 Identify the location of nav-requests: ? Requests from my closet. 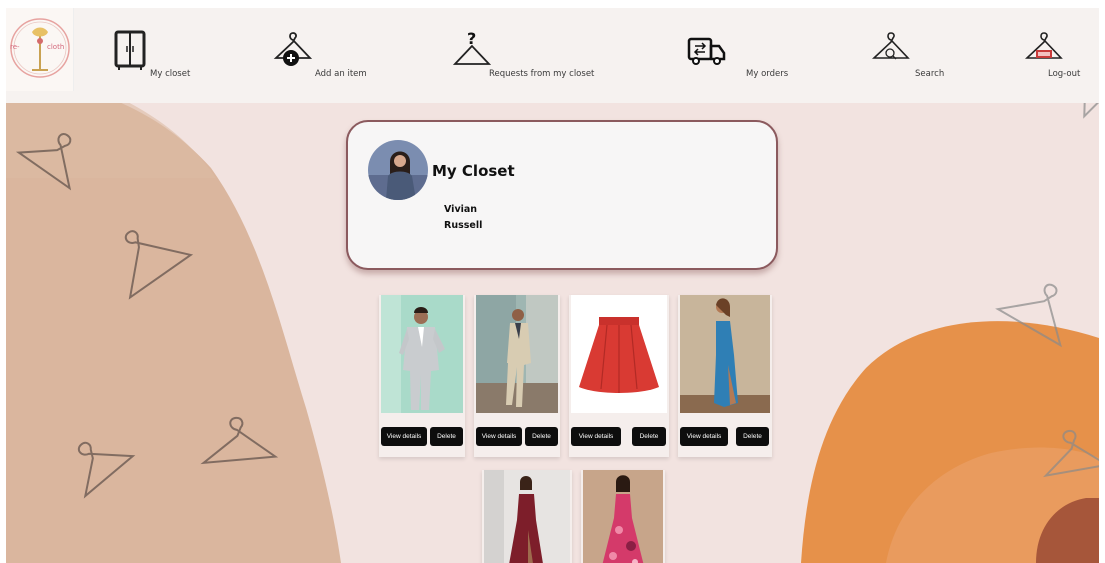
(523, 55).